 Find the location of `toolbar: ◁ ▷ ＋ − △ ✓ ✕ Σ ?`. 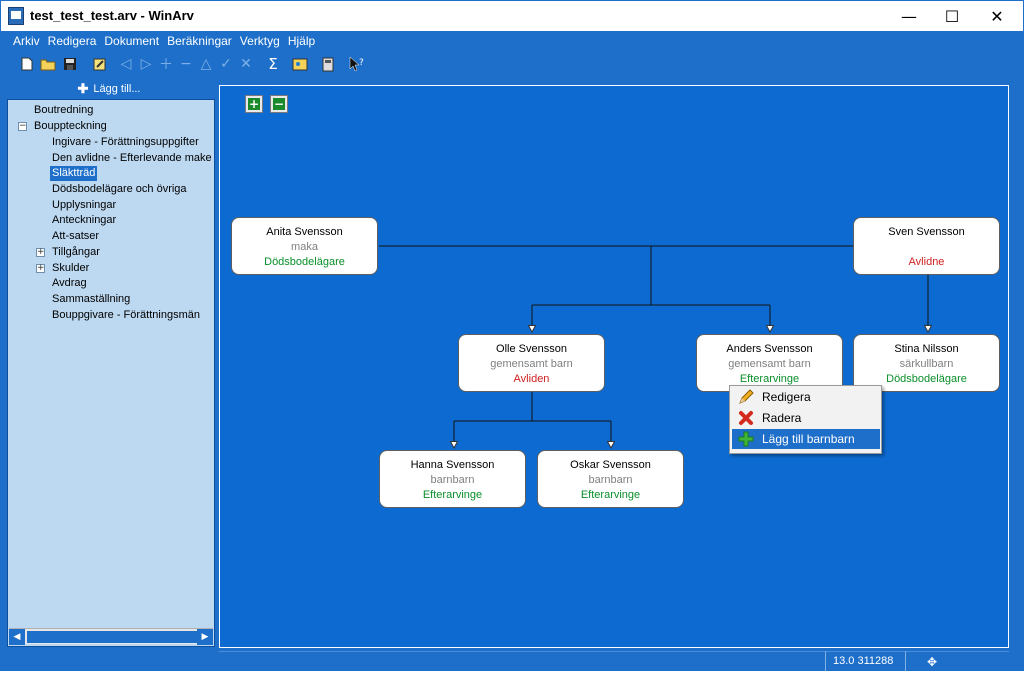

toolbar: ◁ ▷ ＋ − △ ✓ ✕ Σ ? is located at coordinates (512, 64).